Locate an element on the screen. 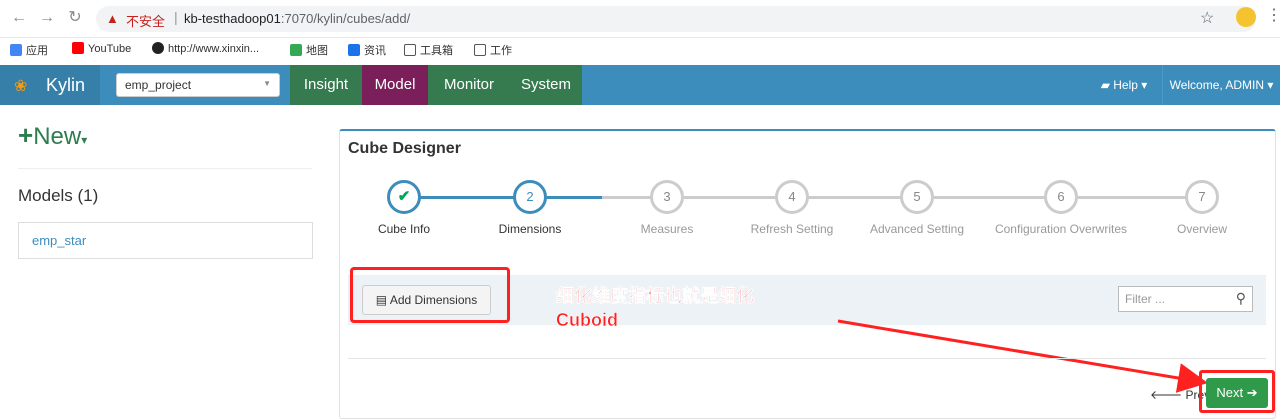  annotation-arrow is located at coordinates (1022, 356).